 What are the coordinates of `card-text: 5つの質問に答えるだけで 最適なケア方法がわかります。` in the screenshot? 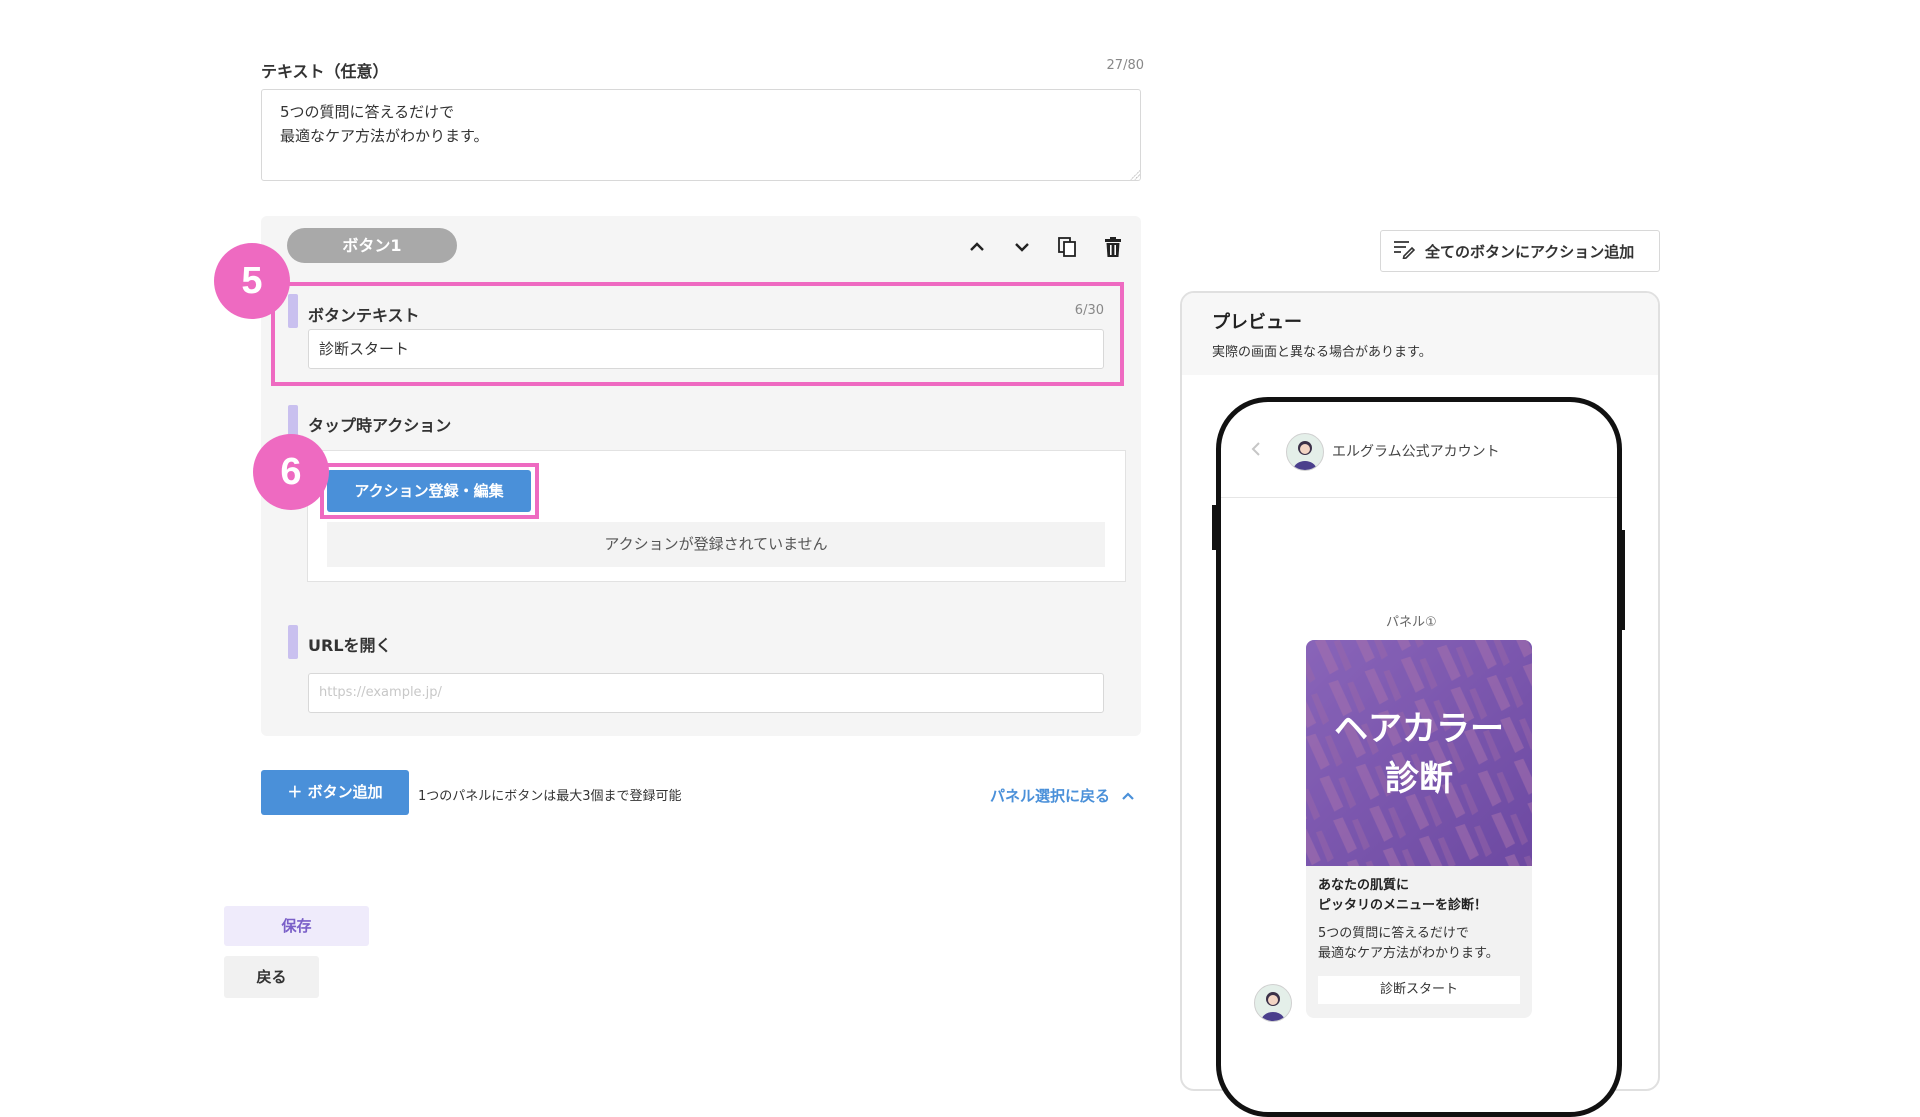 It's located at (1408, 943).